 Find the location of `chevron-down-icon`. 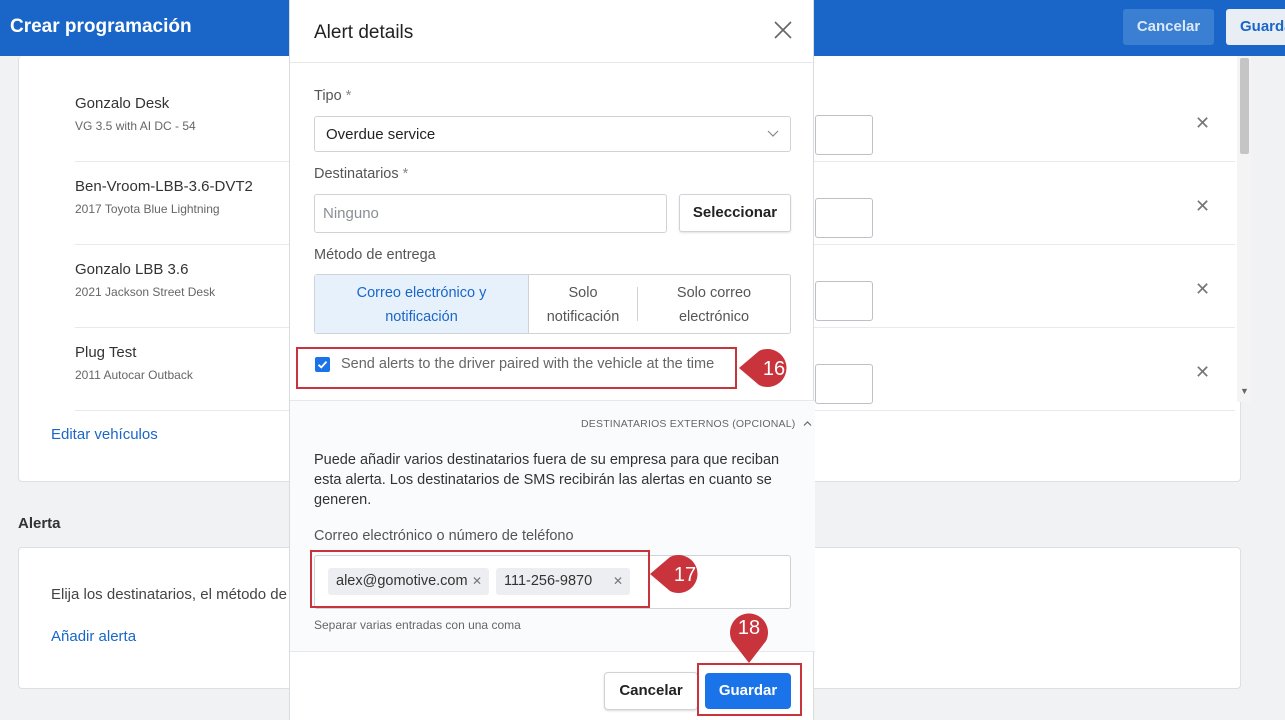

chevron-down-icon is located at coordinates (773, 133).